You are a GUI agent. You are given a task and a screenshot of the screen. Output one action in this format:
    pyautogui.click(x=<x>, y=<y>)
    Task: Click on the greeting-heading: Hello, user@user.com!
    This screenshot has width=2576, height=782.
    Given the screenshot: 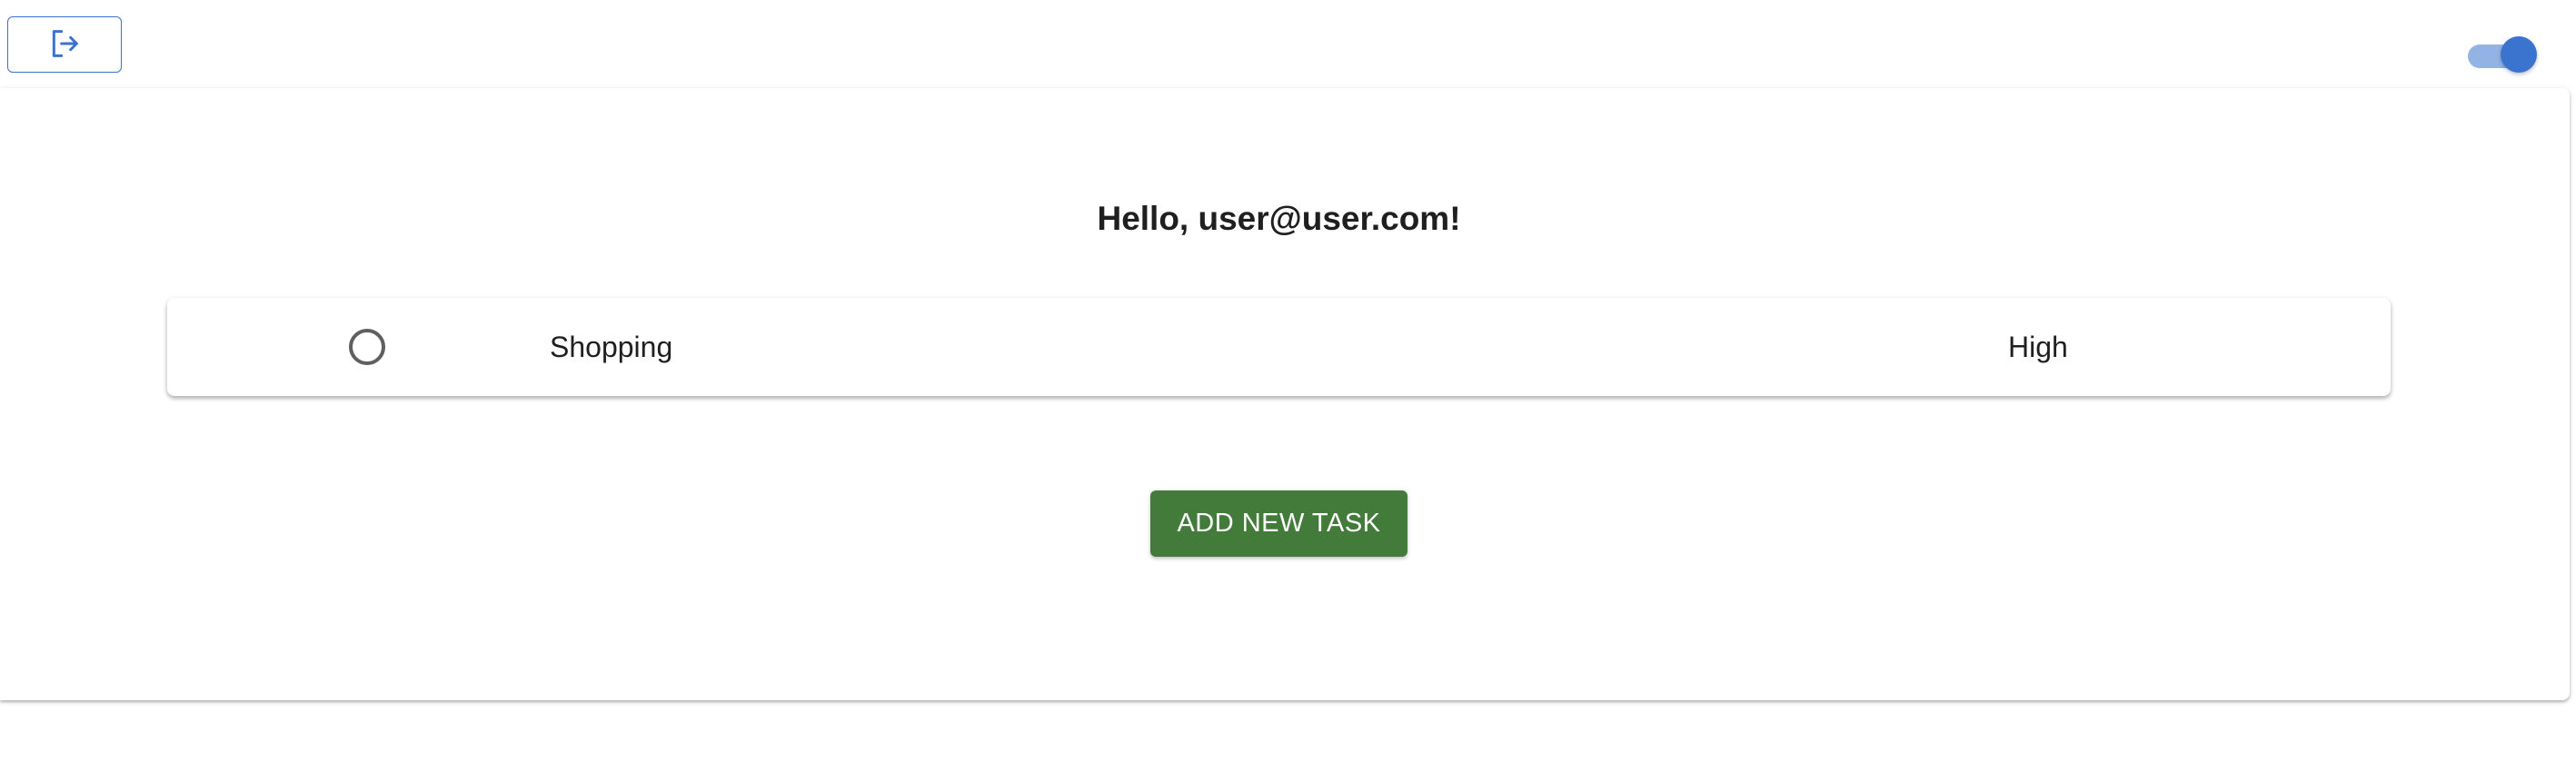 What is the action you would take?
    pyautogui.click(x=1279, y=218)
    